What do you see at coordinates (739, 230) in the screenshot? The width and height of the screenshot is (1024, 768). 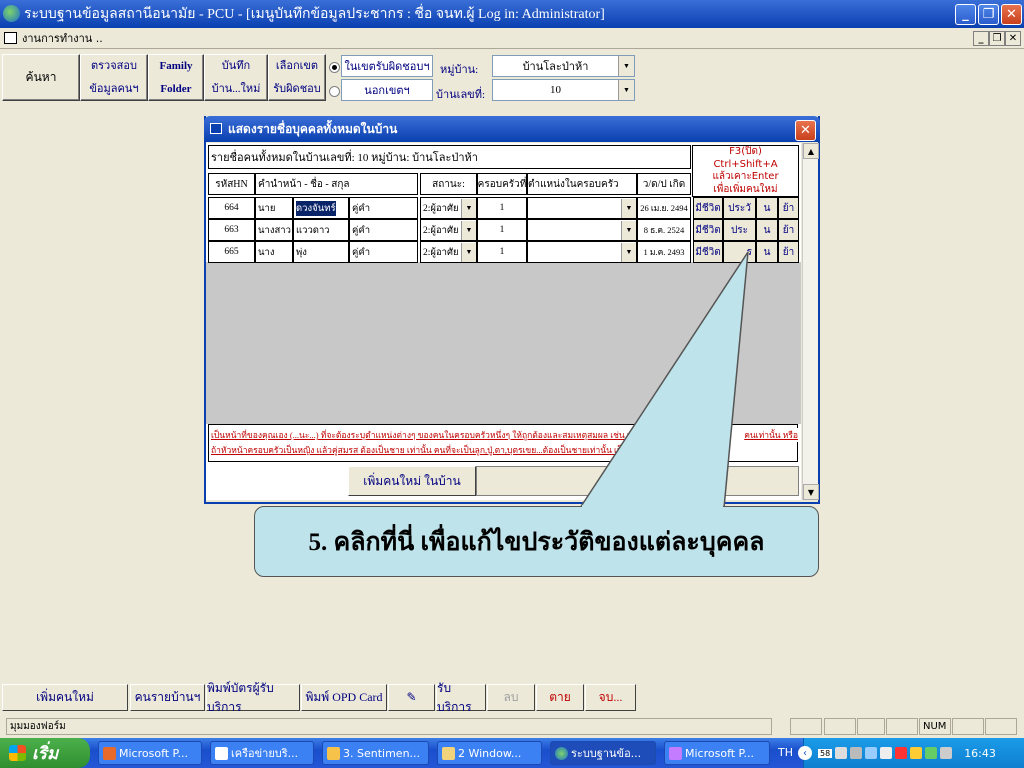 I see `row-history-button: ประ` at bounding box center [739, 230].